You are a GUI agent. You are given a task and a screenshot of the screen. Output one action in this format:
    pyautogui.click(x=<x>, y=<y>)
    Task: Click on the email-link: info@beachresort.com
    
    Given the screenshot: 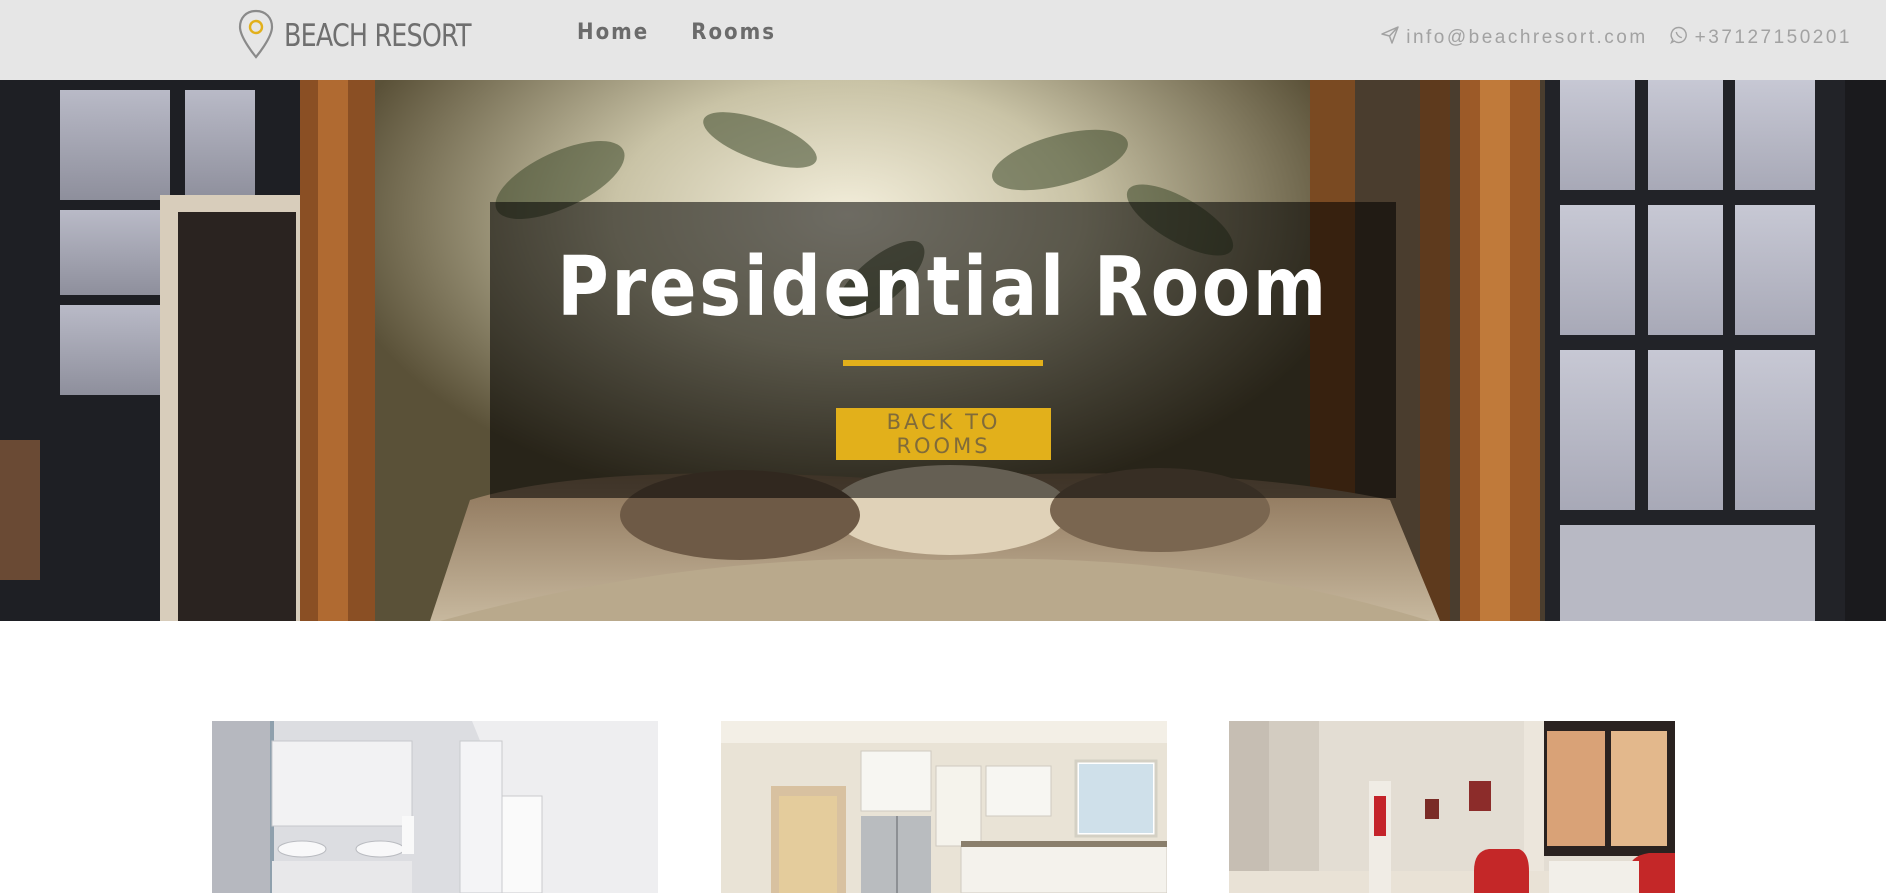 What is the action you would take?
    pyautogui.click(x=1514, y=38)
    